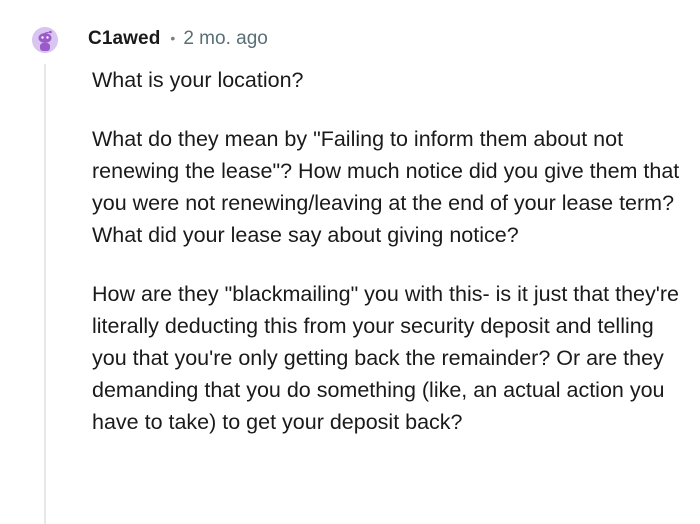 The image size is (700, 524). Describe the element at coordinates (198, 80) in the screenshot. I see `comment-paragraph: What is your location?` at that location.